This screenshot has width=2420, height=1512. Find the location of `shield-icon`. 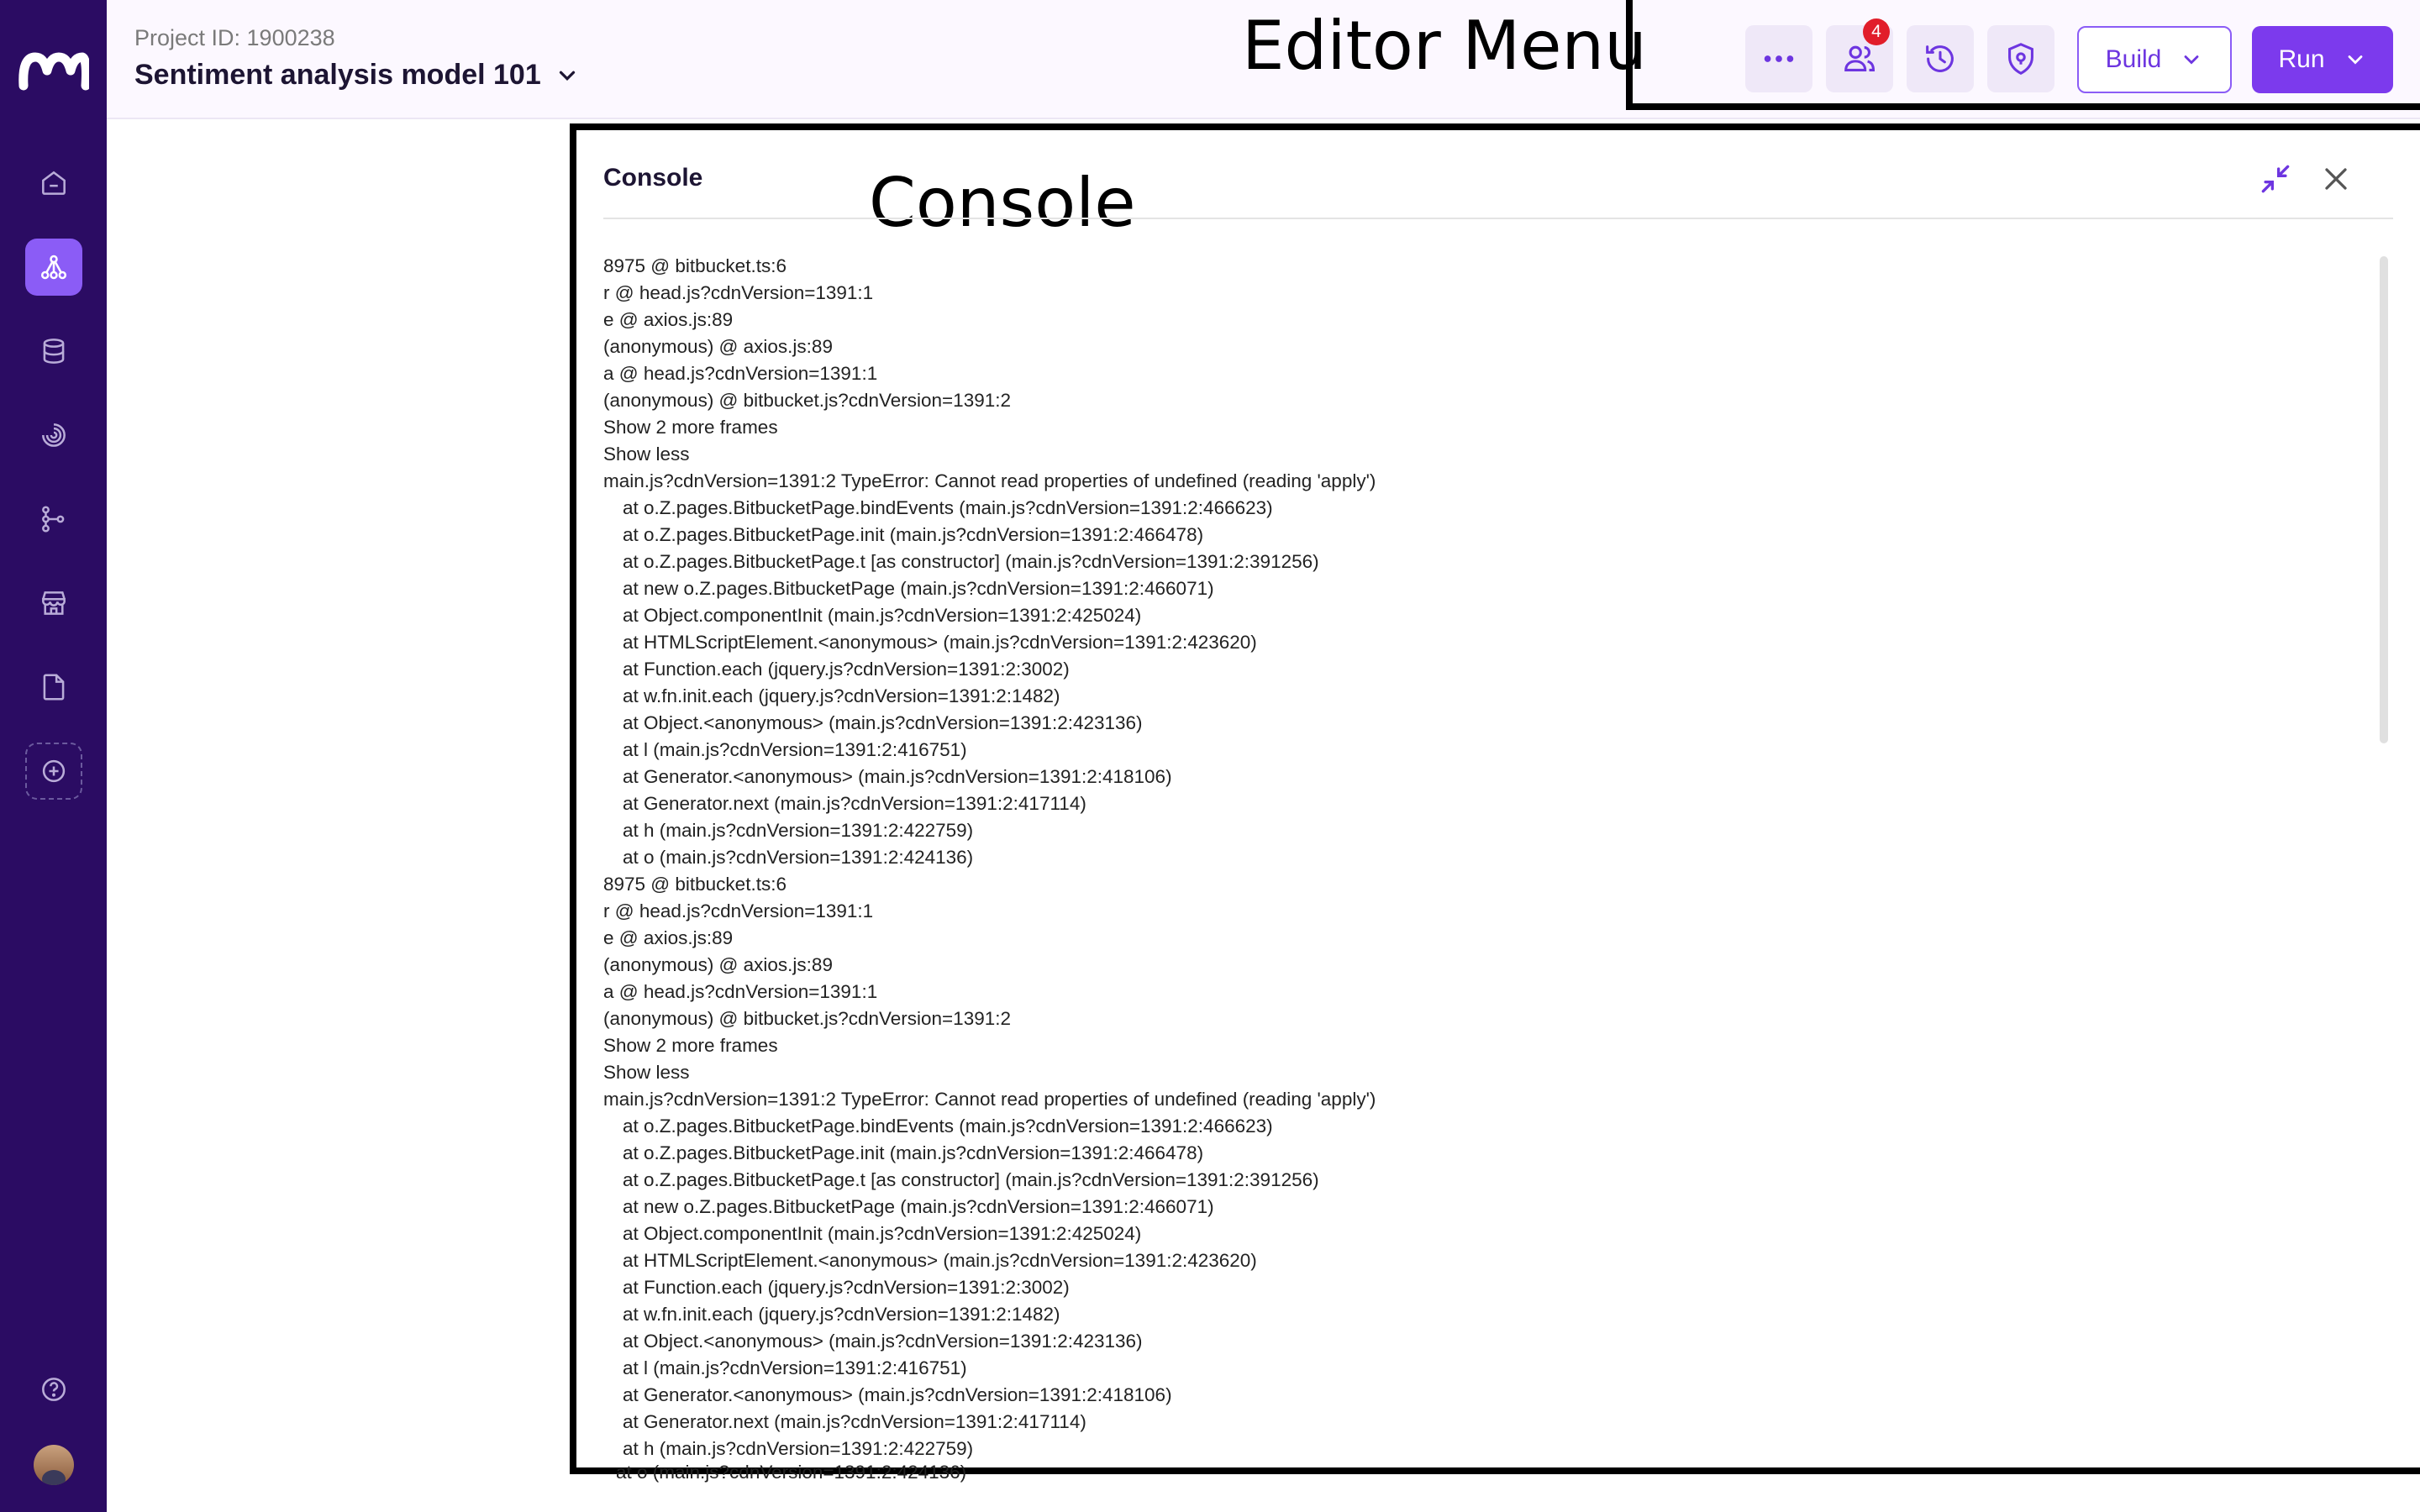

shield-icon is located at coordinates (2021, 59).